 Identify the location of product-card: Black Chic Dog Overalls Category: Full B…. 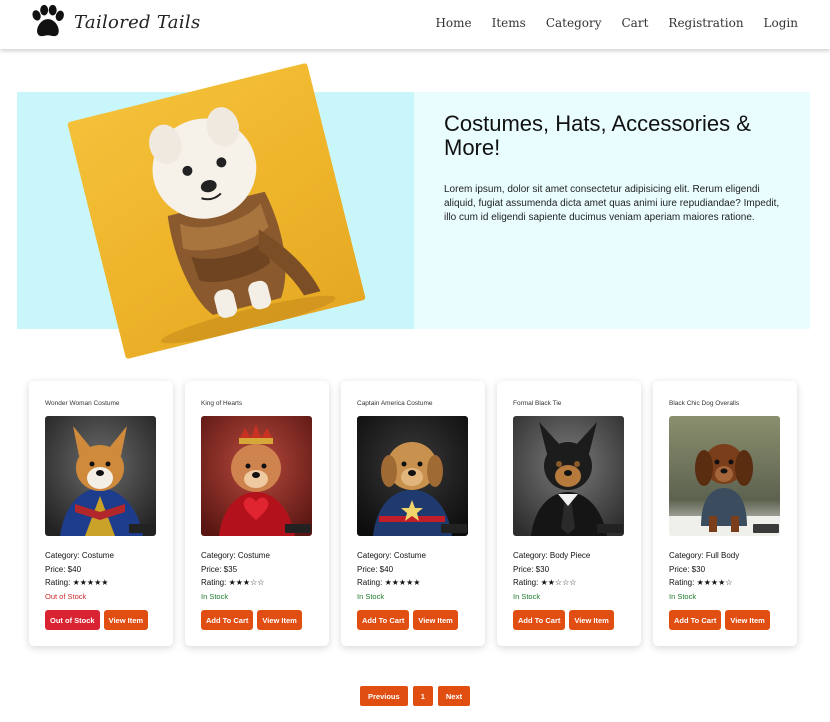
(725, 513).